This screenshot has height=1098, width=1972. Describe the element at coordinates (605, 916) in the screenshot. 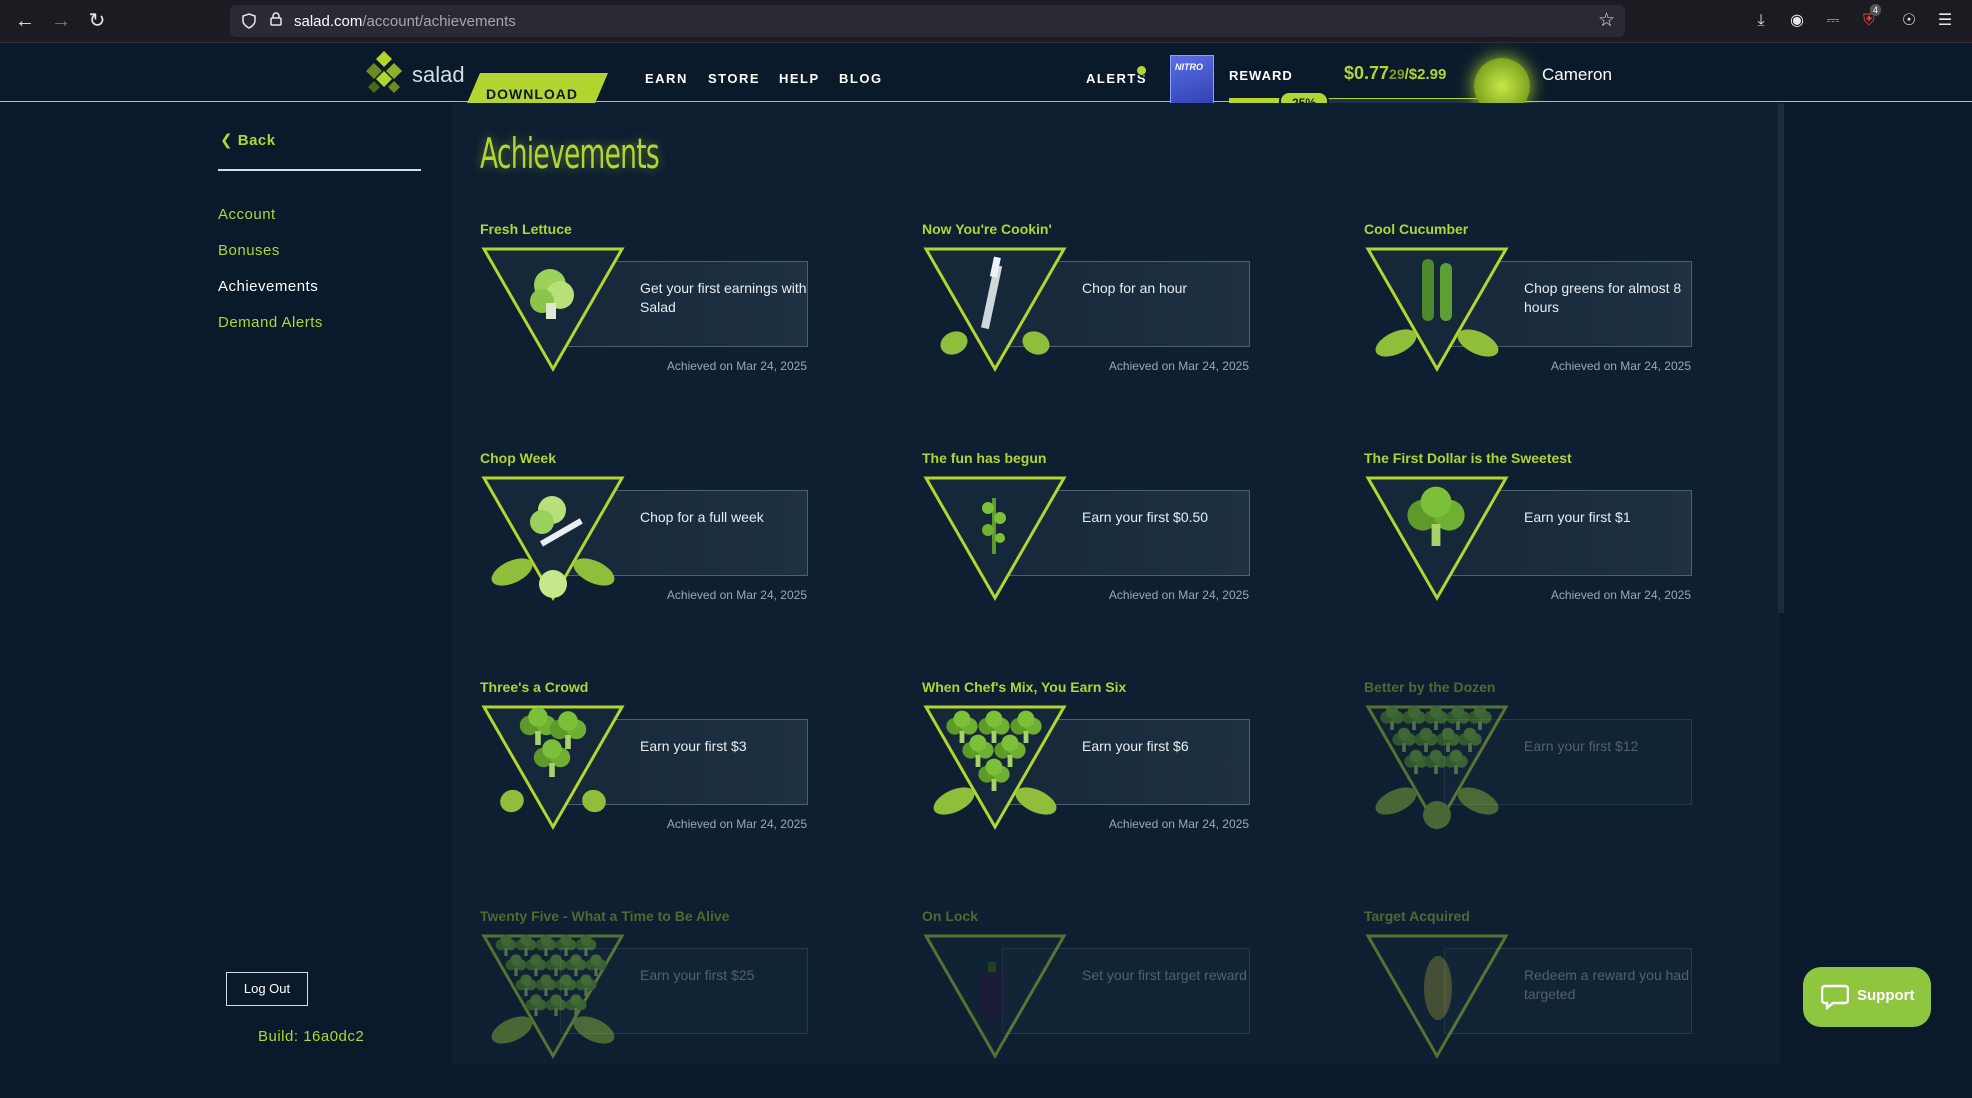

I see `achievement-name: Twenty Five - What a Time to Be Alive` at that location.